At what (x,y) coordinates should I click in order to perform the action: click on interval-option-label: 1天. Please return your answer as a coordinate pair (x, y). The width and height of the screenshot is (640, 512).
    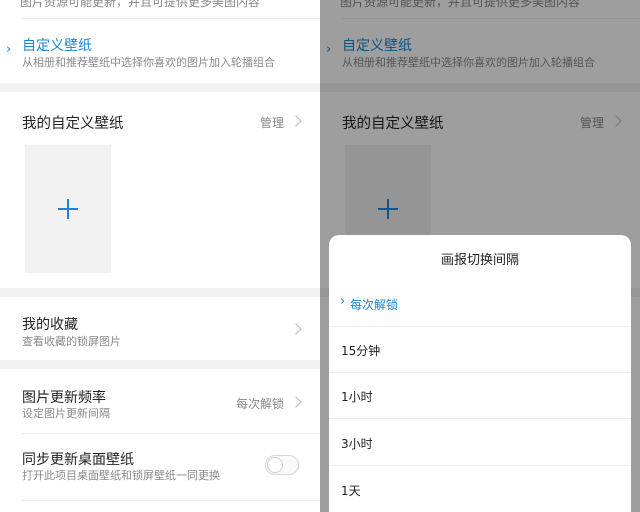
    Looking at the image, I should click on (351, 491).